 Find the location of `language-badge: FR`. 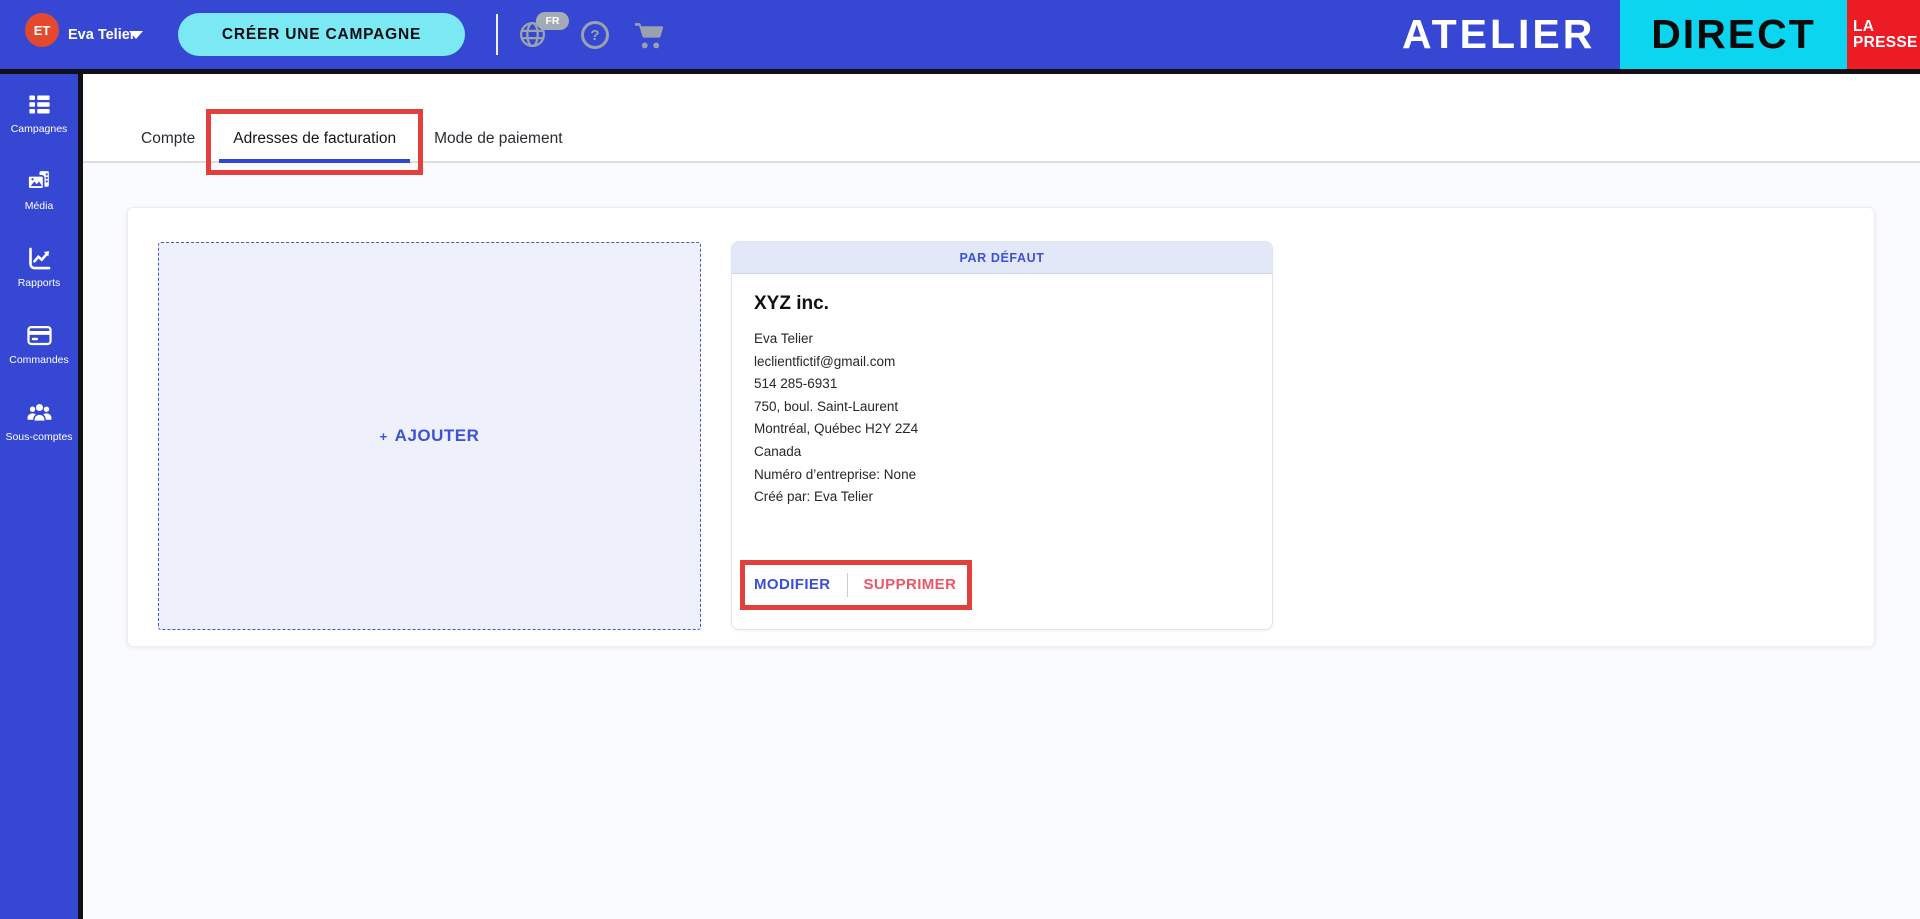

language-badge: FR is located at coordinates (552, 21).